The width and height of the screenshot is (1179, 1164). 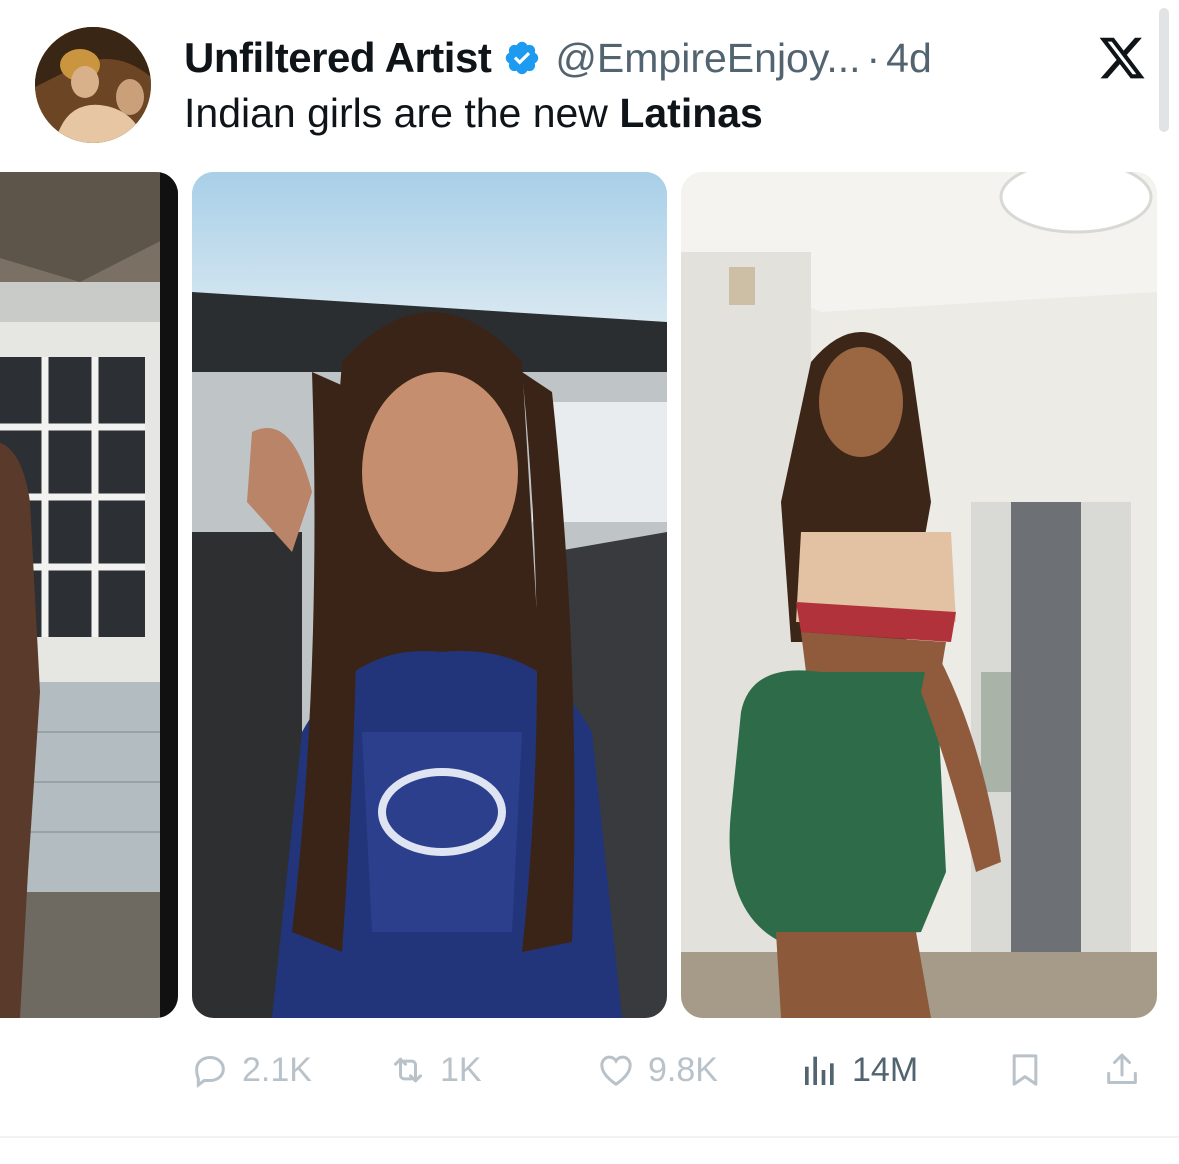 What do you see at coordinates (210, 1072) in the screenshot?
I see `reply-icon` at bounding box center [210, 1072].